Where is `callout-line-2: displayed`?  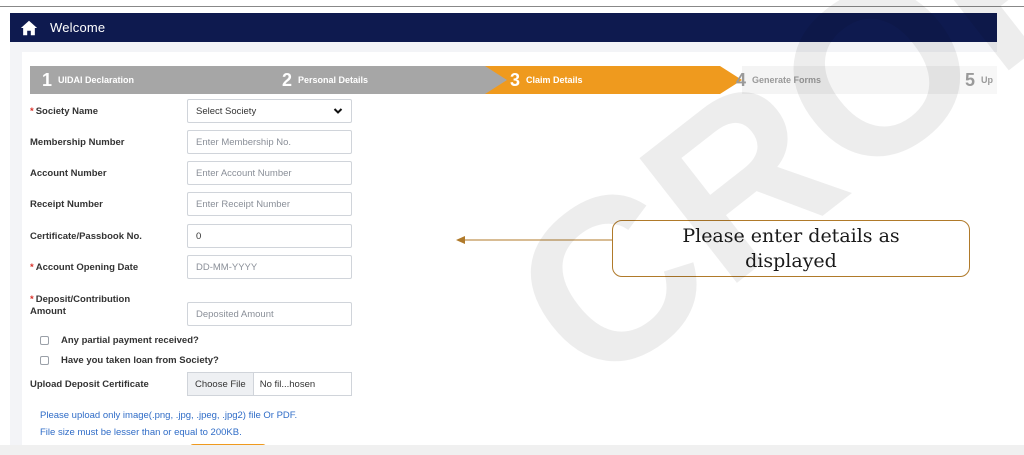 callout-line-2: displayed is located at coordinates (791, 261).